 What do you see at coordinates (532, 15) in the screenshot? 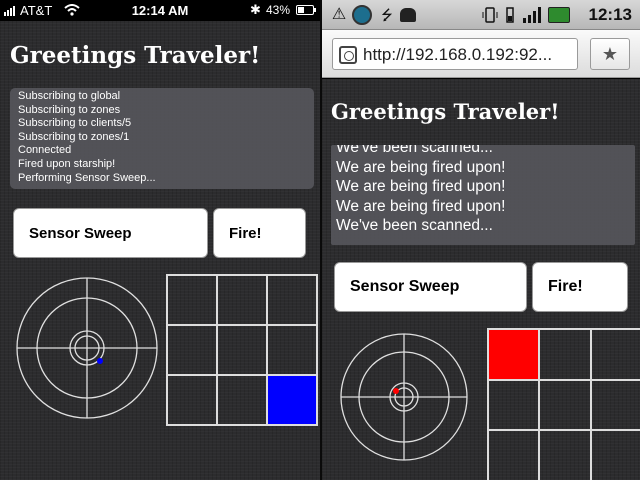
I see `signal-icon` at bounding box center [532, 15].